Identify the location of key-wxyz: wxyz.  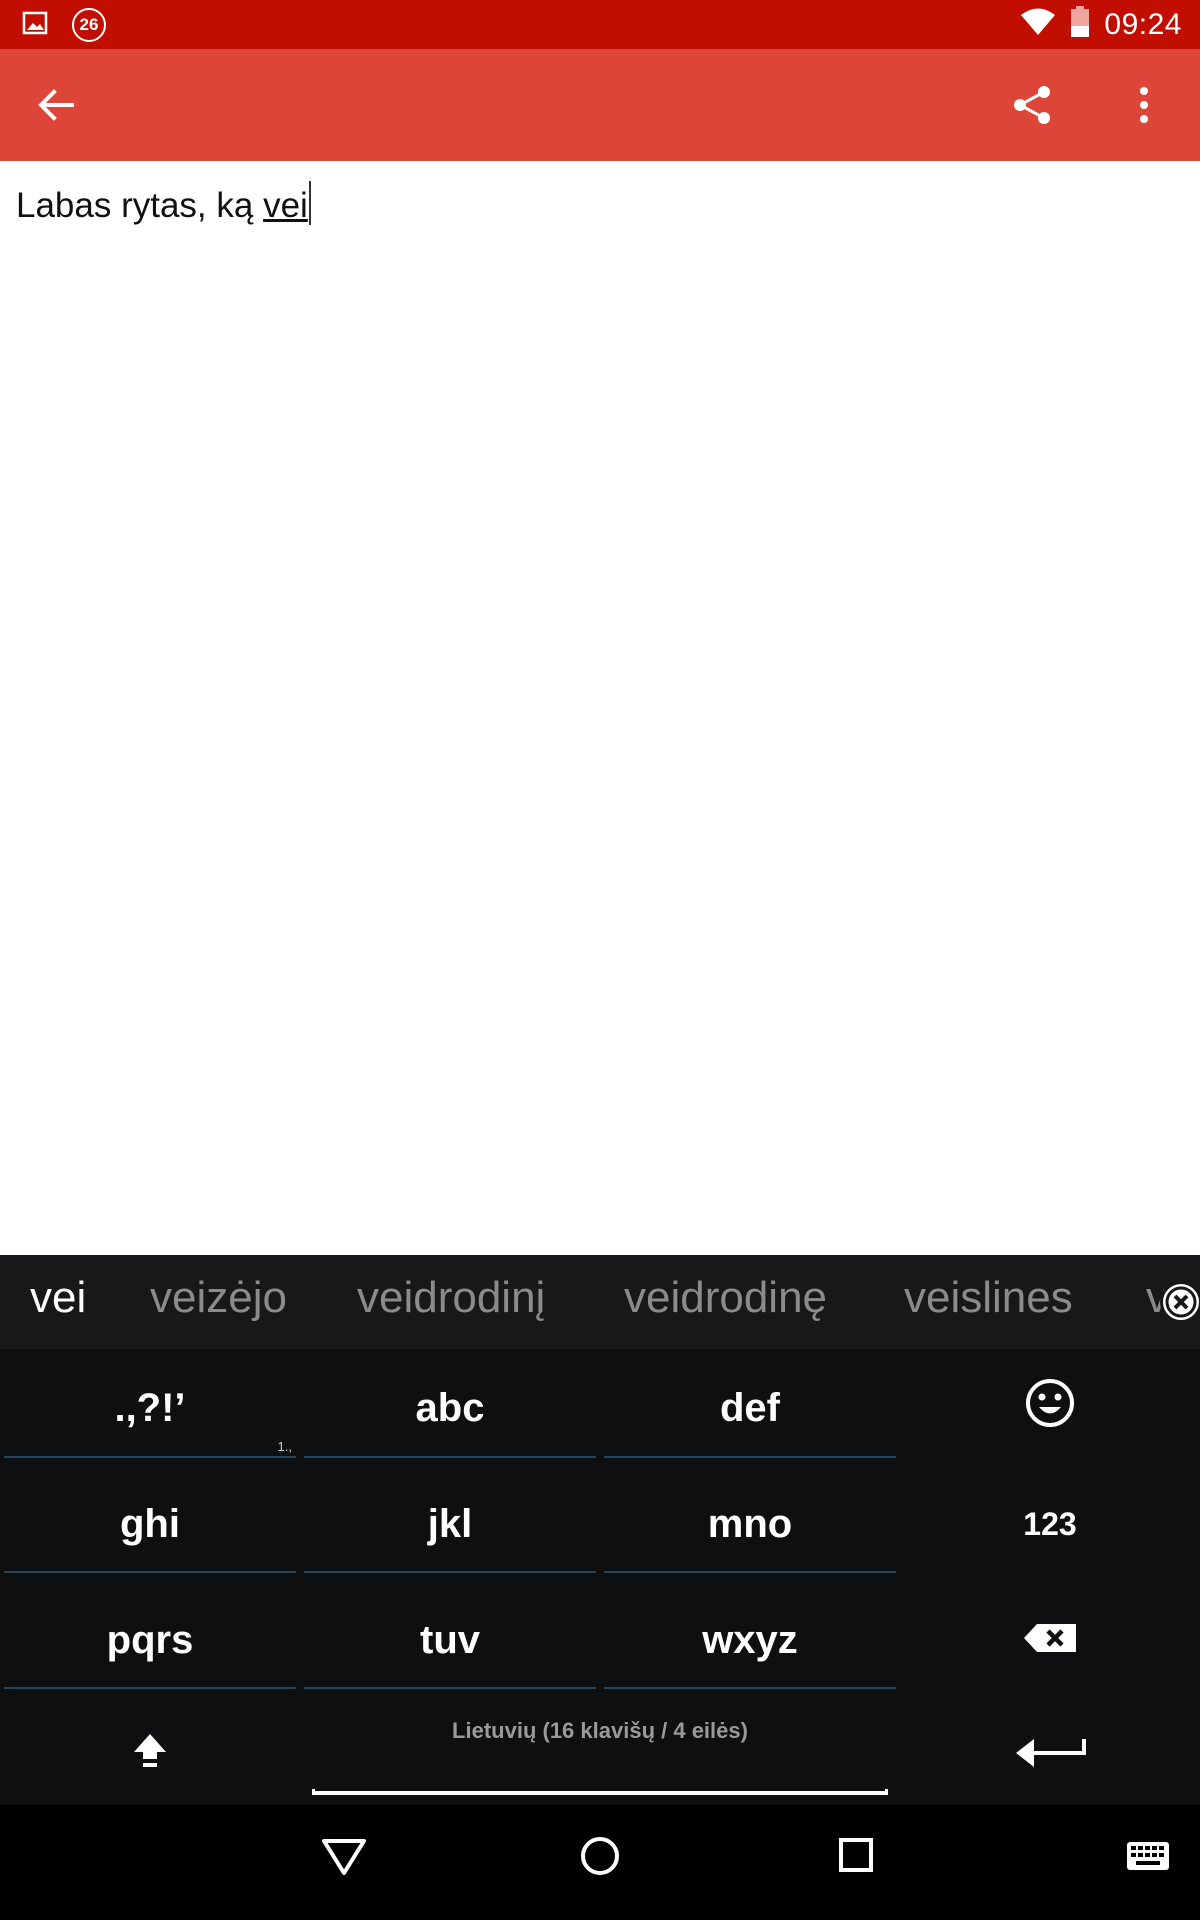
(750, 1641).